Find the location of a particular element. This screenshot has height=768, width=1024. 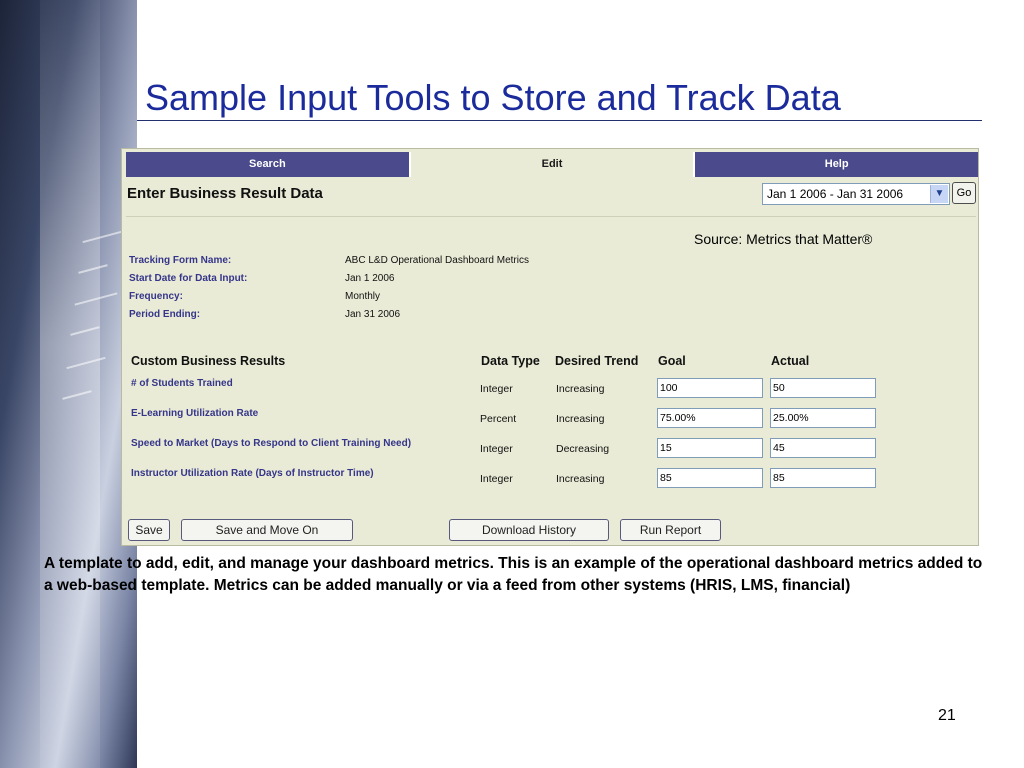

tab-help: Help is located at coordinates (837, 164).